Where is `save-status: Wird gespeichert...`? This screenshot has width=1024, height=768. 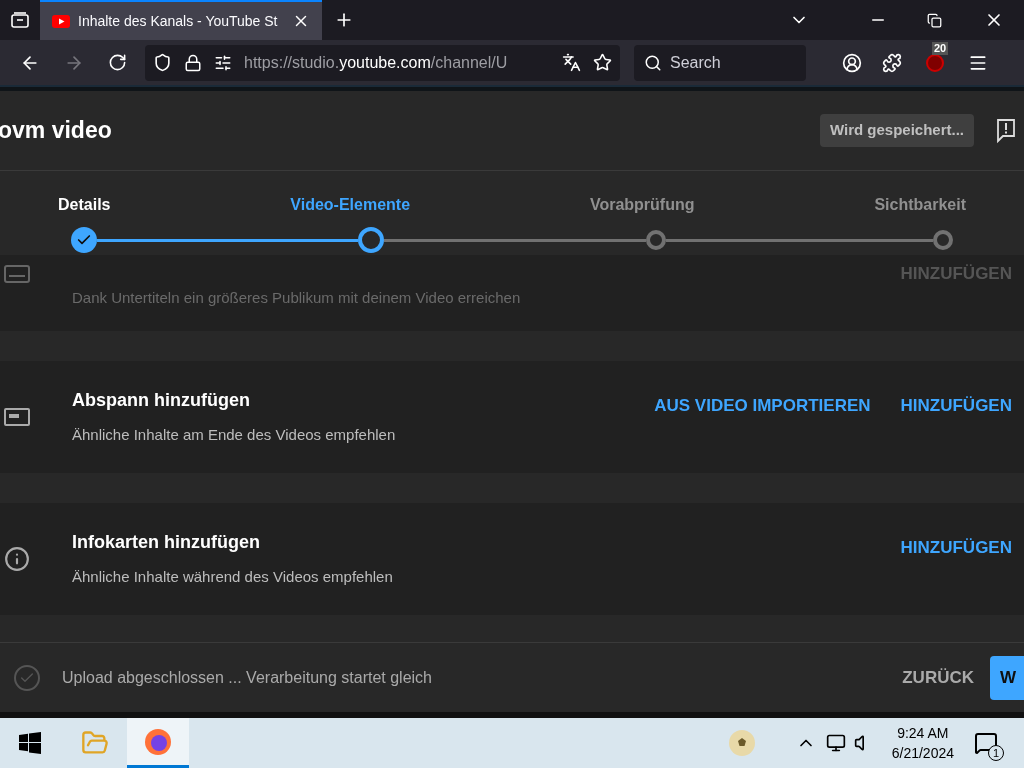
save-status: Wird gespeichert... is located at coordinates (896, 130).